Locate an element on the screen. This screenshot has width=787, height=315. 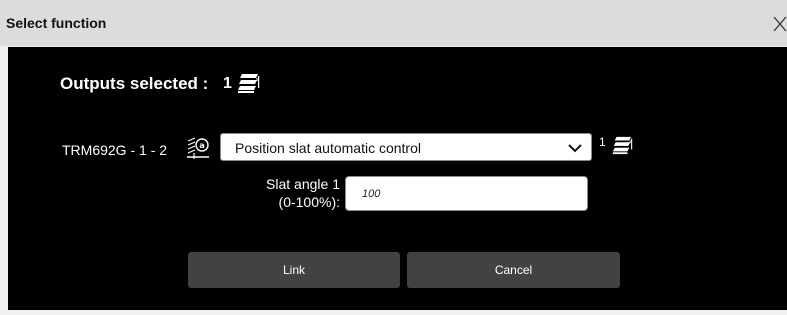
slat-angle-input is located at coordinates (466, 193).